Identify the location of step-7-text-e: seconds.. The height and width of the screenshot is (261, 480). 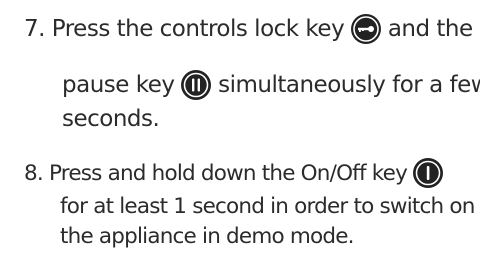
(111, 119).